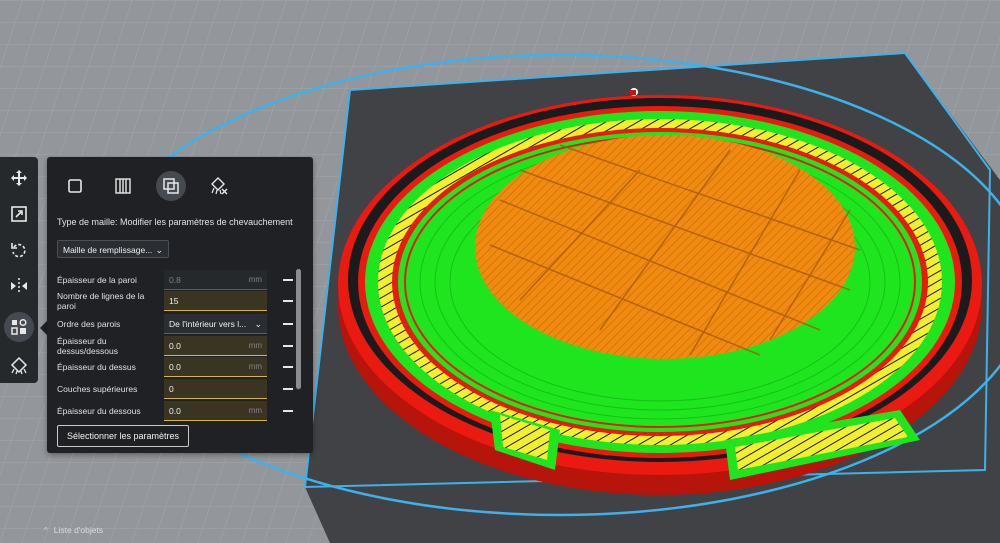 This screenshot has width=1000, height=543. I want to click on object-list-label: Liste d'objets, so click(78, 530).